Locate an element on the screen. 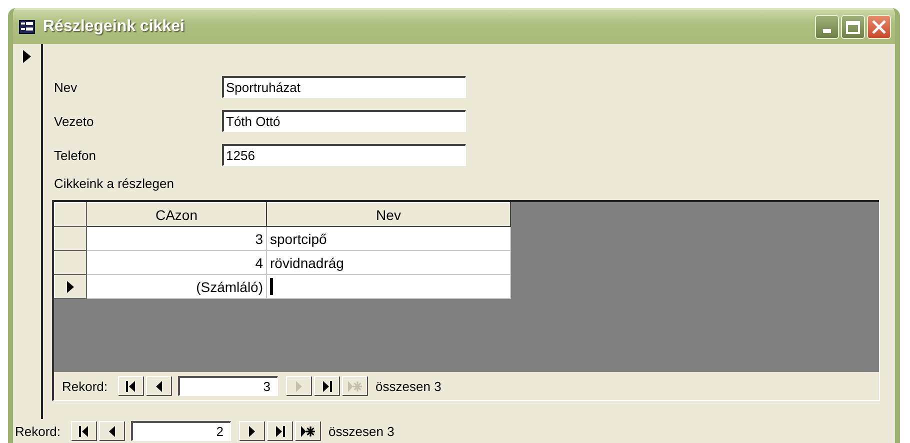 Image resolution: width=910 pixels, height=443 pixels. minimize-button is located at coordinates (827, 27).